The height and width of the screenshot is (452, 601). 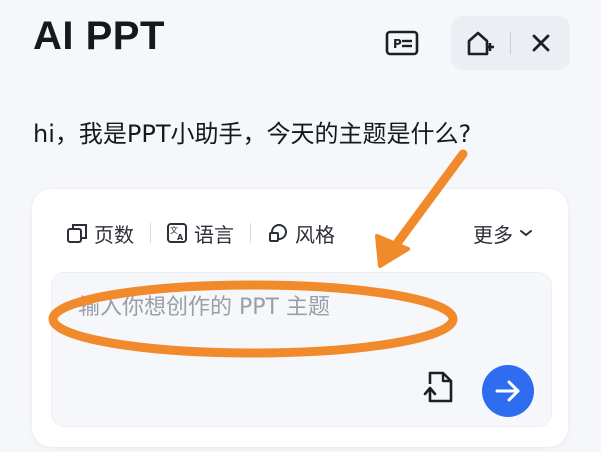 I want to click on chevron-down-icon, so click(x=526, y=233).